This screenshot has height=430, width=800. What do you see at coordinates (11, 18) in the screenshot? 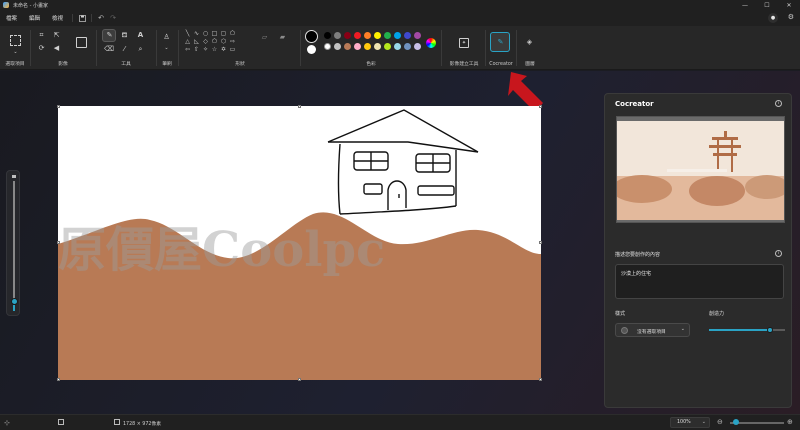
I see `menu-file: 檔案` at bounding box center [11, 18].